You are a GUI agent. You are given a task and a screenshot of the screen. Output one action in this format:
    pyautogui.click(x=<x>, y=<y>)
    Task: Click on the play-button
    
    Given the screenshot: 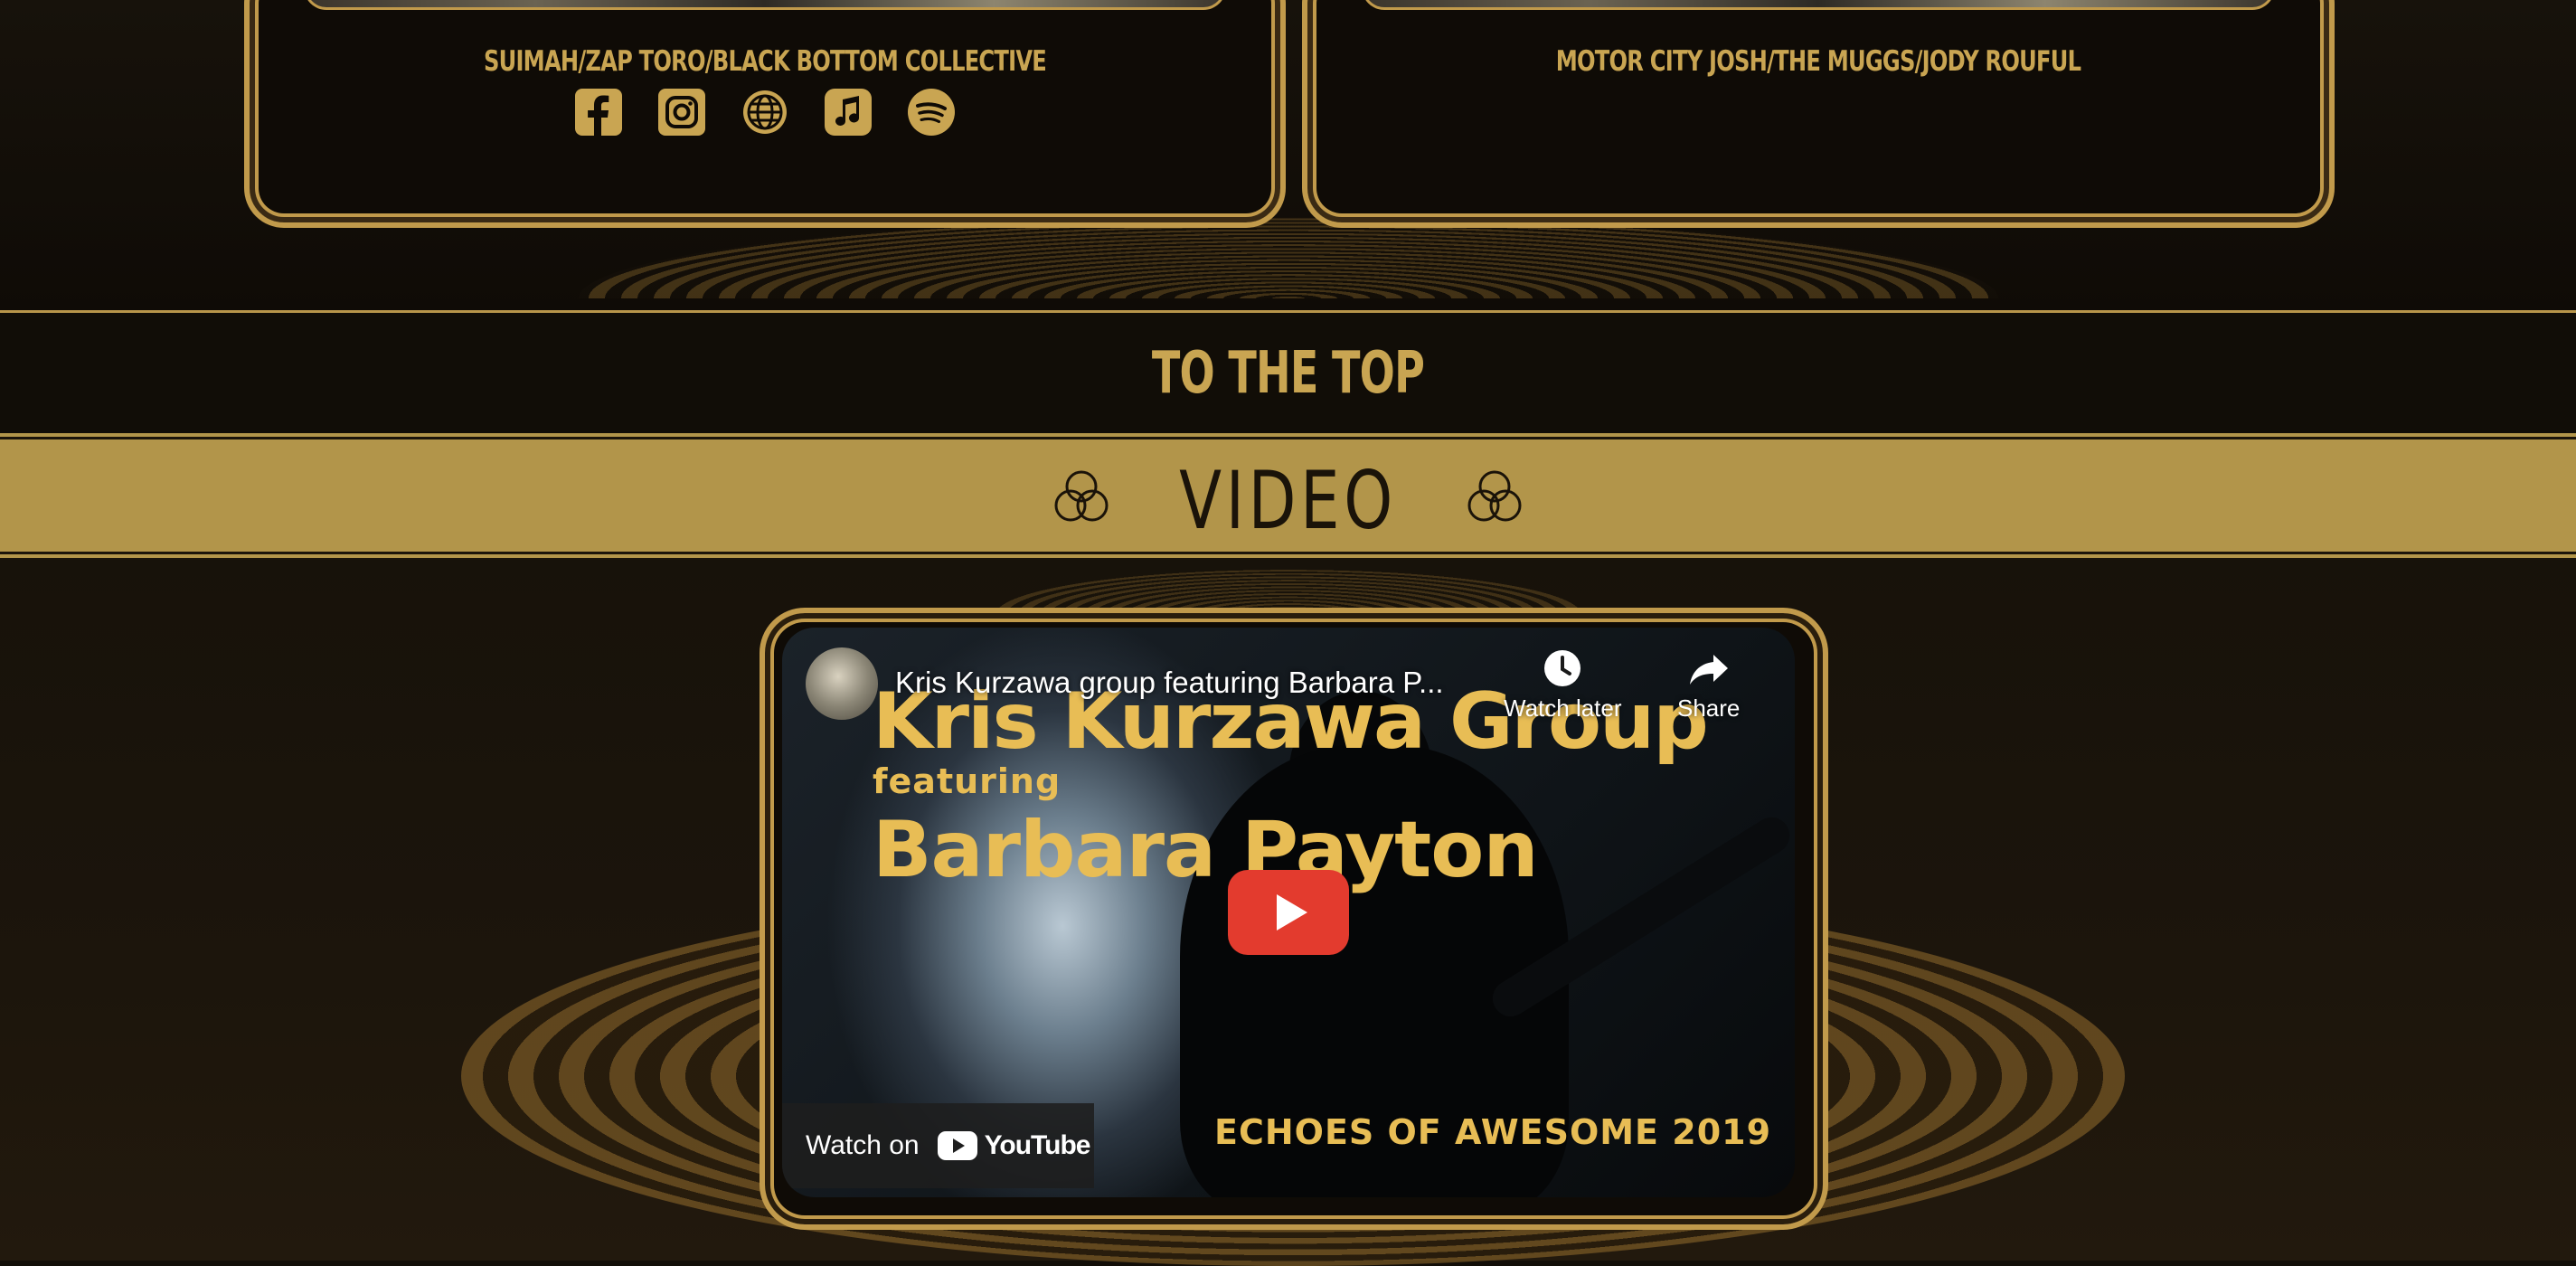 What is the action you would take?
    pyautogui.click(x=1288, y=912)
    